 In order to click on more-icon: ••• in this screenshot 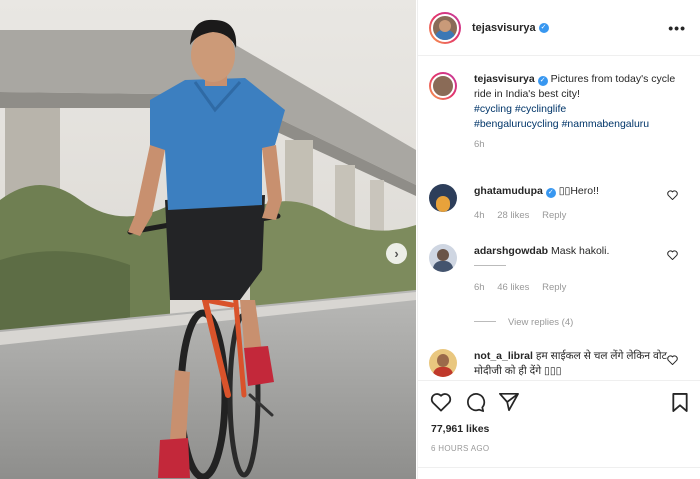, I will do `click(677, 28)`.